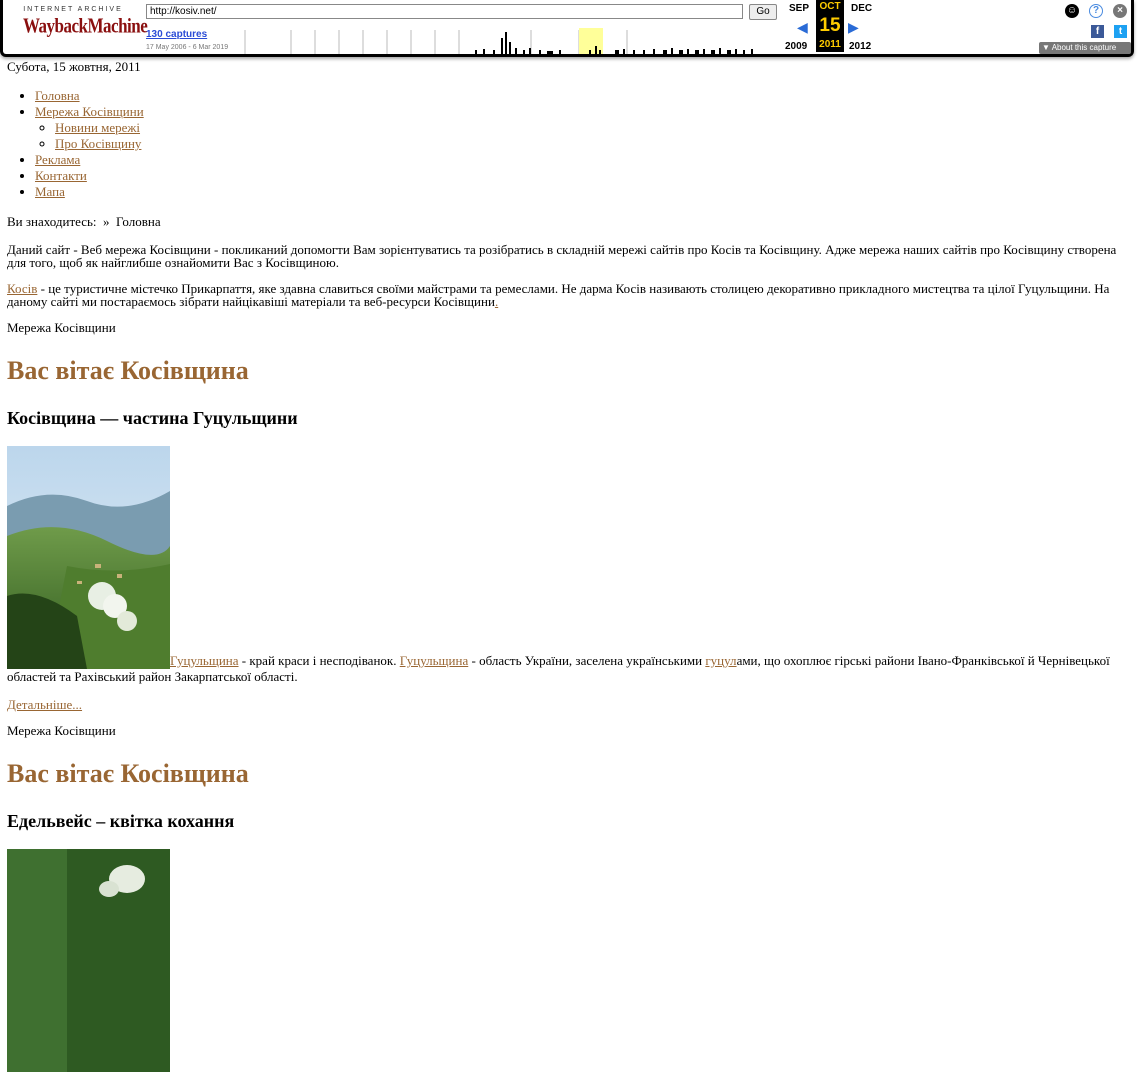  I want to click on prev-month-link: SEP, so click(799, 8).